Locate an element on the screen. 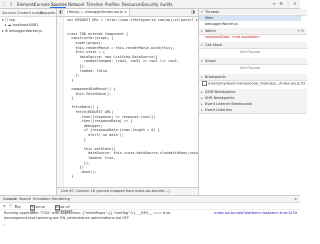  tree-item-host: ▸ ☁ localhost:8081 is located at coordinates (21, 25).